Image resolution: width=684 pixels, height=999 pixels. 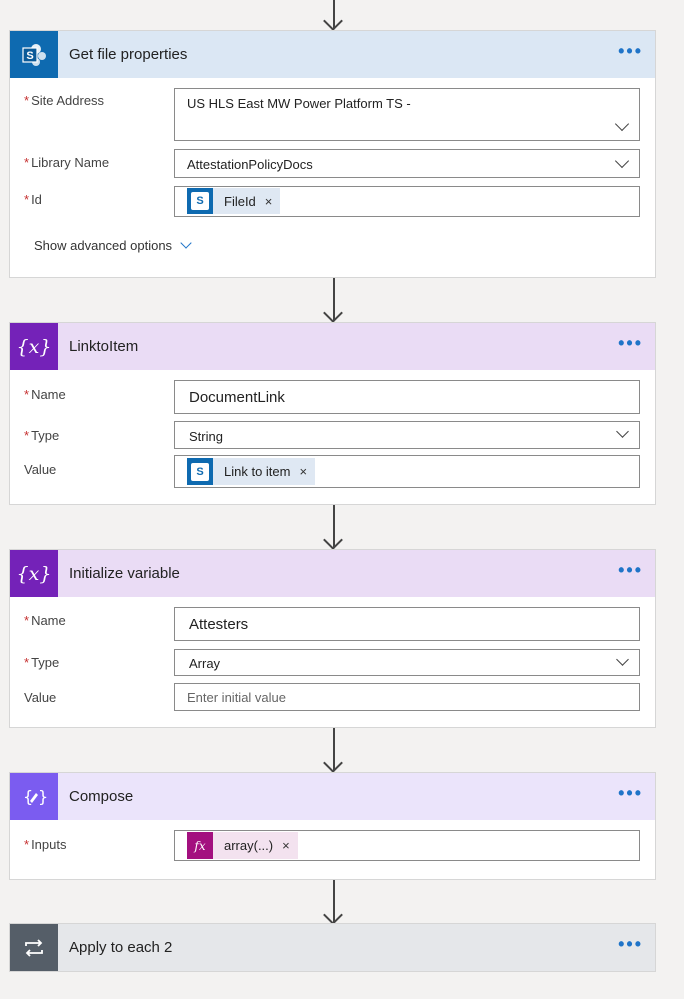 I want to click on card-header: { } Compose •••, so click(x=332, y=796).